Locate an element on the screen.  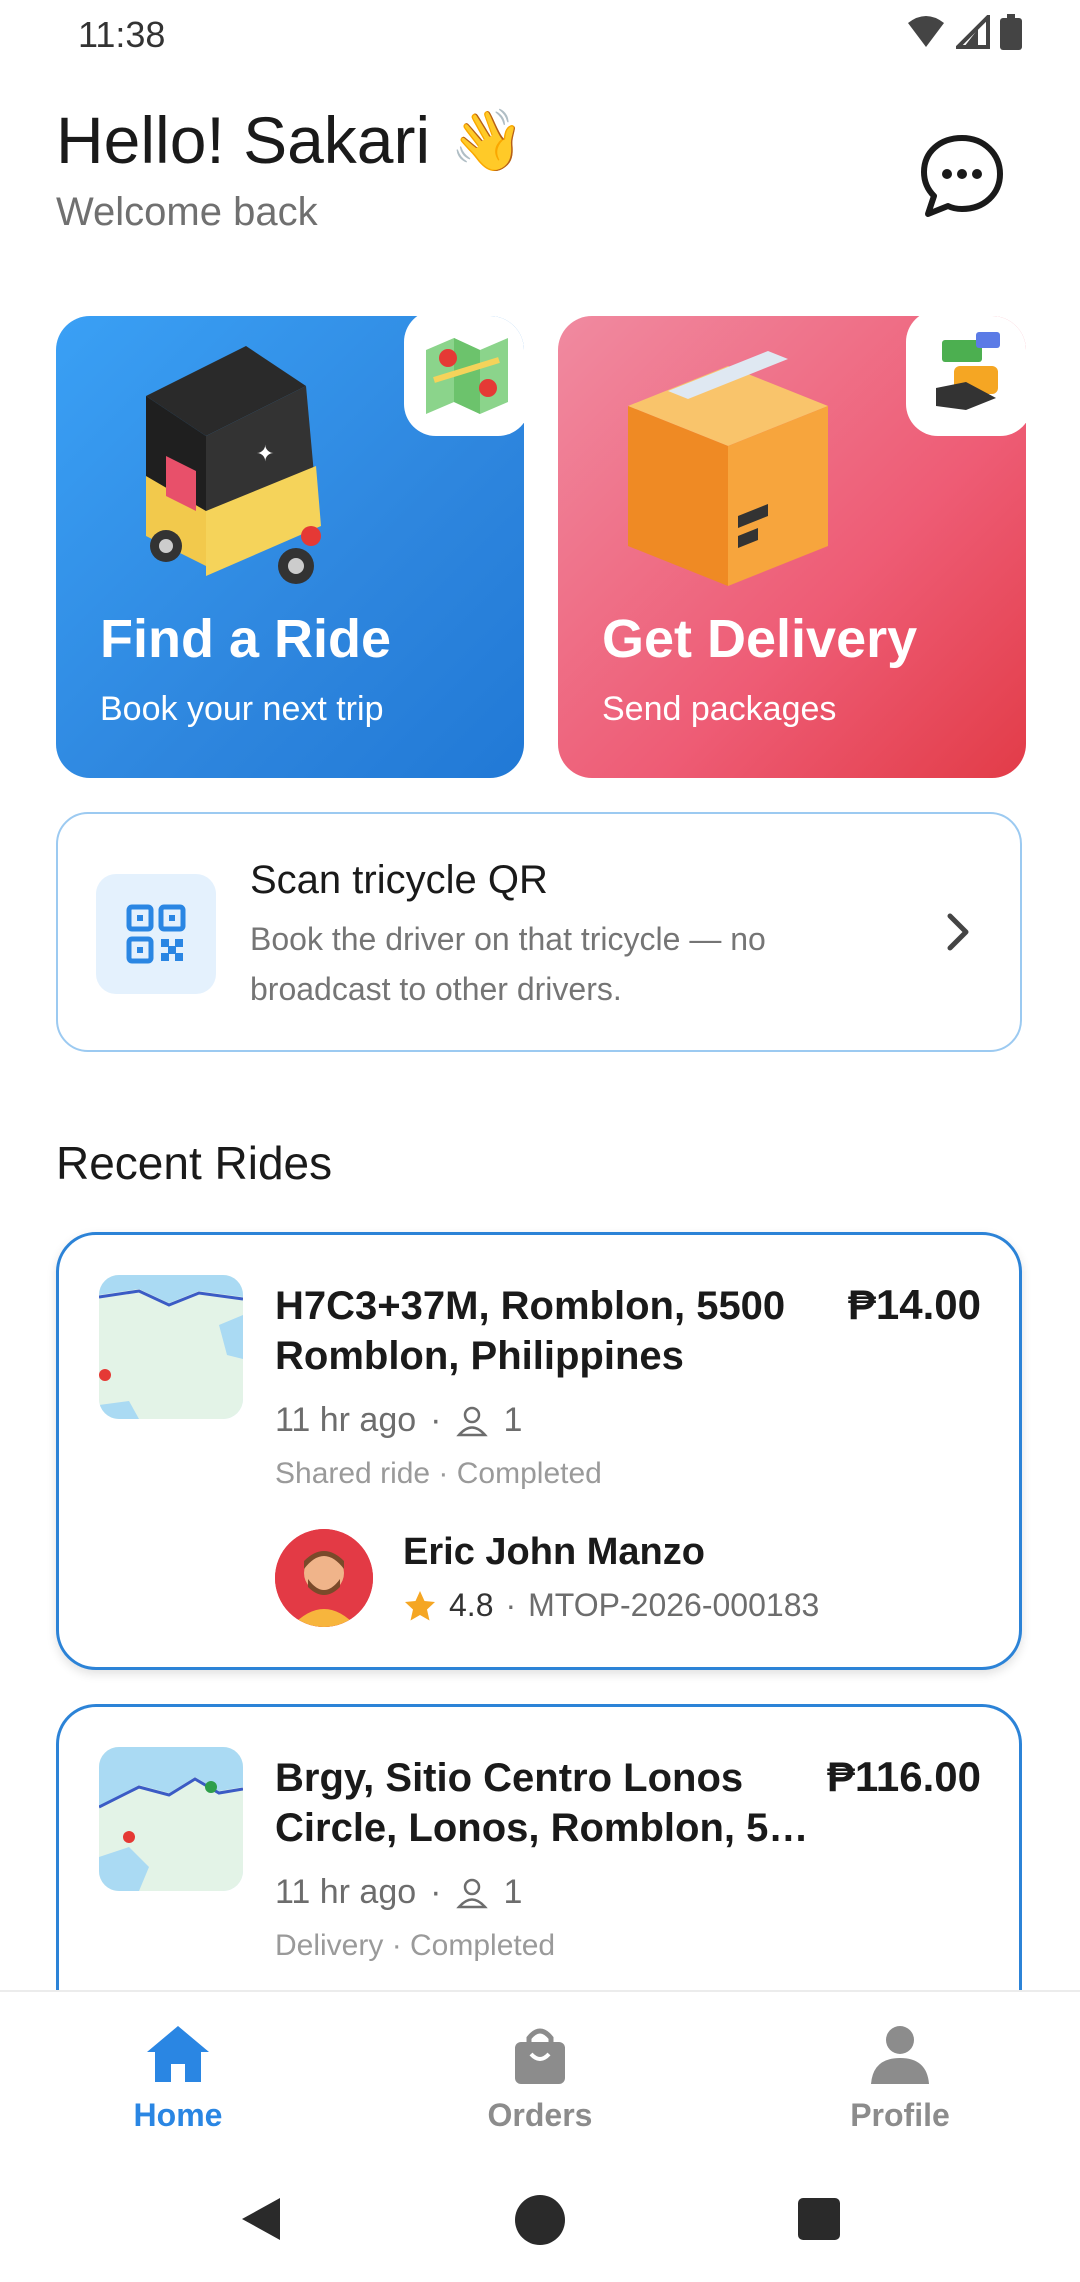
greeting: Hello! Sakari 👋 is located at coordinates (290, 140).